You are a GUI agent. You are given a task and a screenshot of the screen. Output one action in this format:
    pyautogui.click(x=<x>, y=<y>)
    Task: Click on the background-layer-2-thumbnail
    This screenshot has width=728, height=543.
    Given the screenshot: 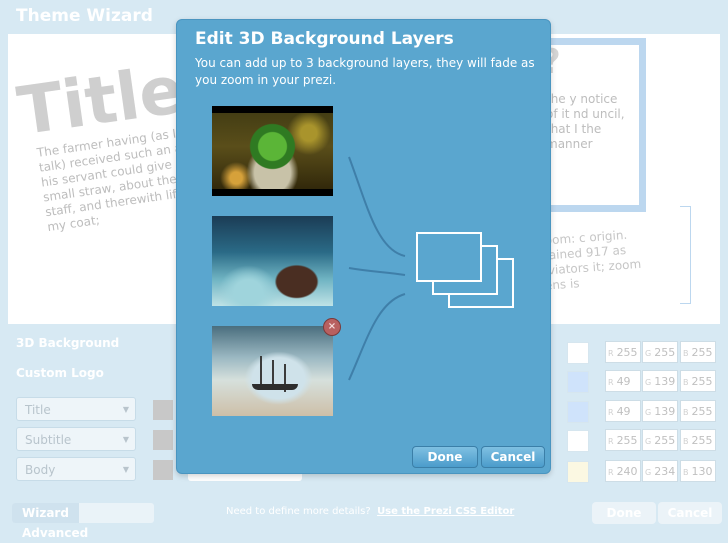 What is the action you would take?
    pyautogui.click(x=272, y=261)
    